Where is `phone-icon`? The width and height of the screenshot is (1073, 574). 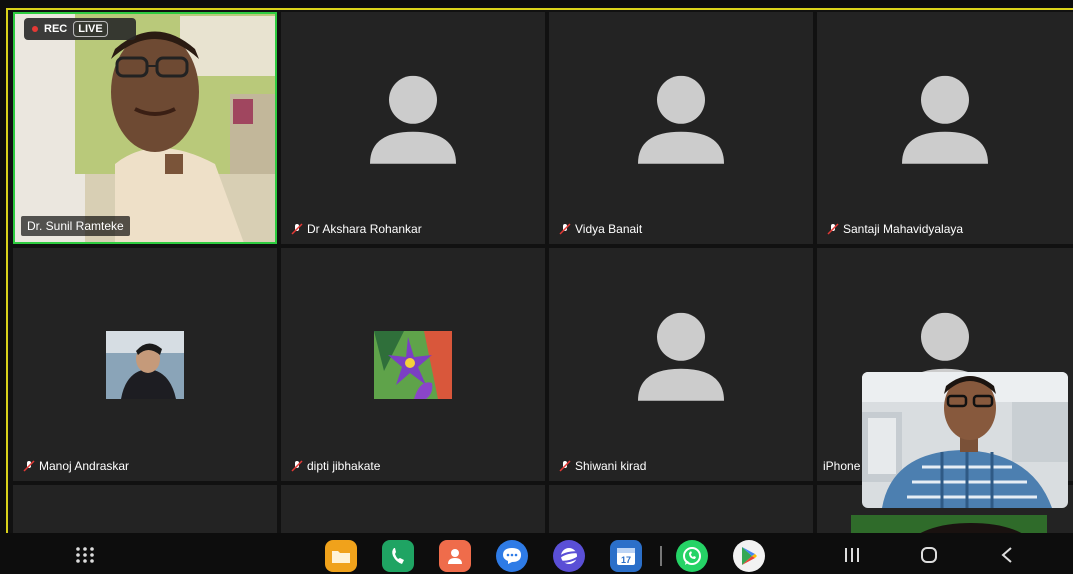 phone-icon is located at coordinates (398, 556).